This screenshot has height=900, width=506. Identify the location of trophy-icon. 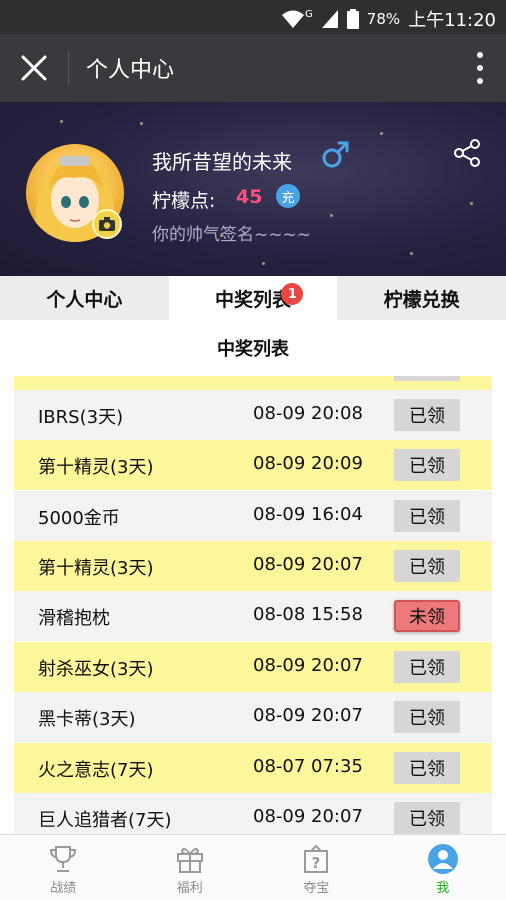
(63, 859).